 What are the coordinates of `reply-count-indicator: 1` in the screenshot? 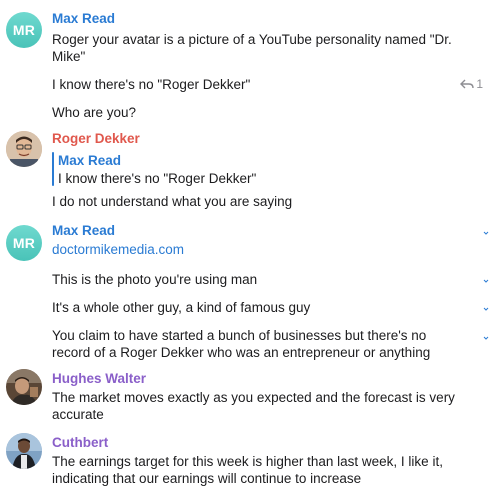 It's located at (471, 84).